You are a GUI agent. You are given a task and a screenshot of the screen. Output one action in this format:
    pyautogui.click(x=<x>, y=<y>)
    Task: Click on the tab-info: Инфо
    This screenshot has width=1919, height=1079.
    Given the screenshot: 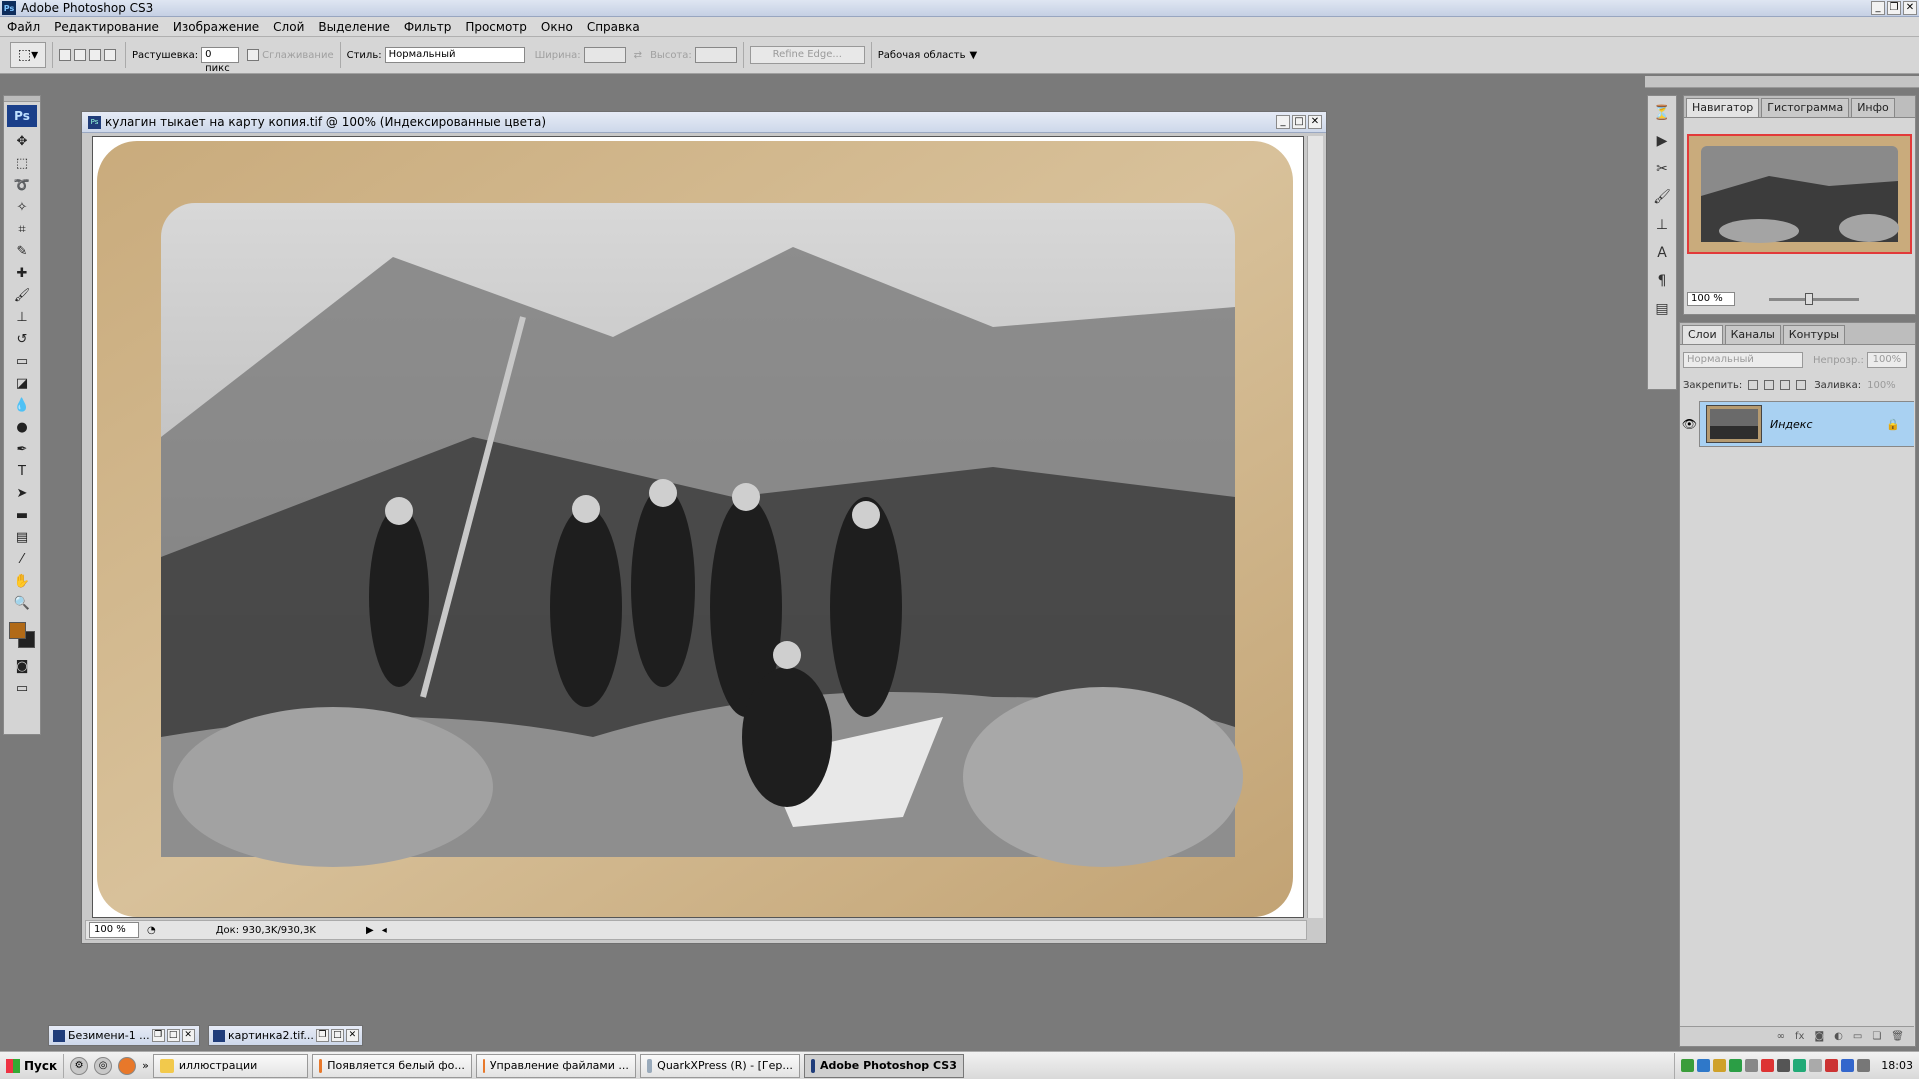 What is the action you would take?
    pyautogui.click(x=1873, y=107)
    